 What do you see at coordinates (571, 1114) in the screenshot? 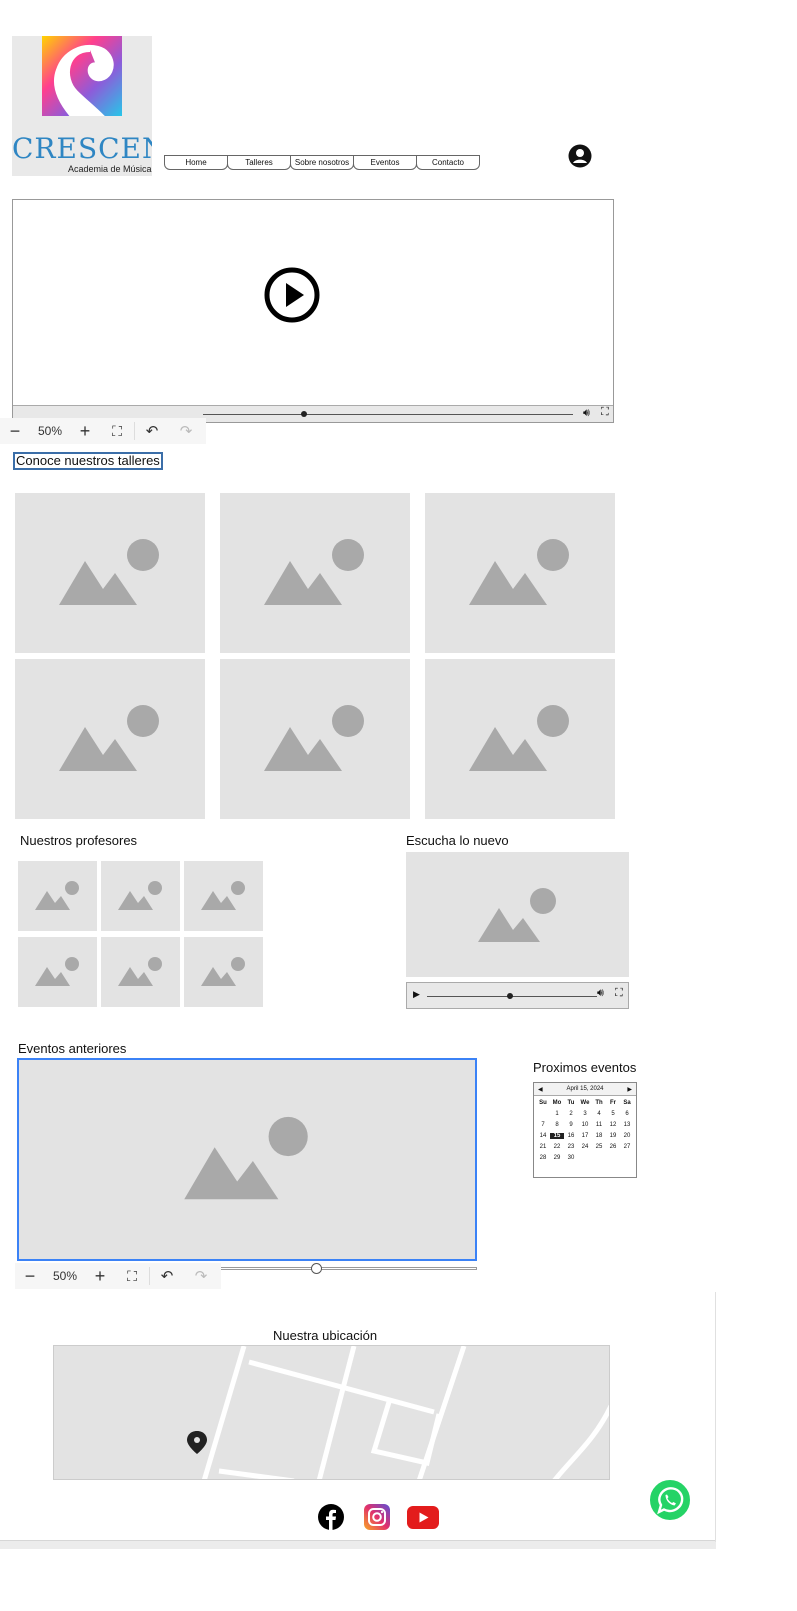
I see `calendar-day: 2` at bounding box center [571, 1114].